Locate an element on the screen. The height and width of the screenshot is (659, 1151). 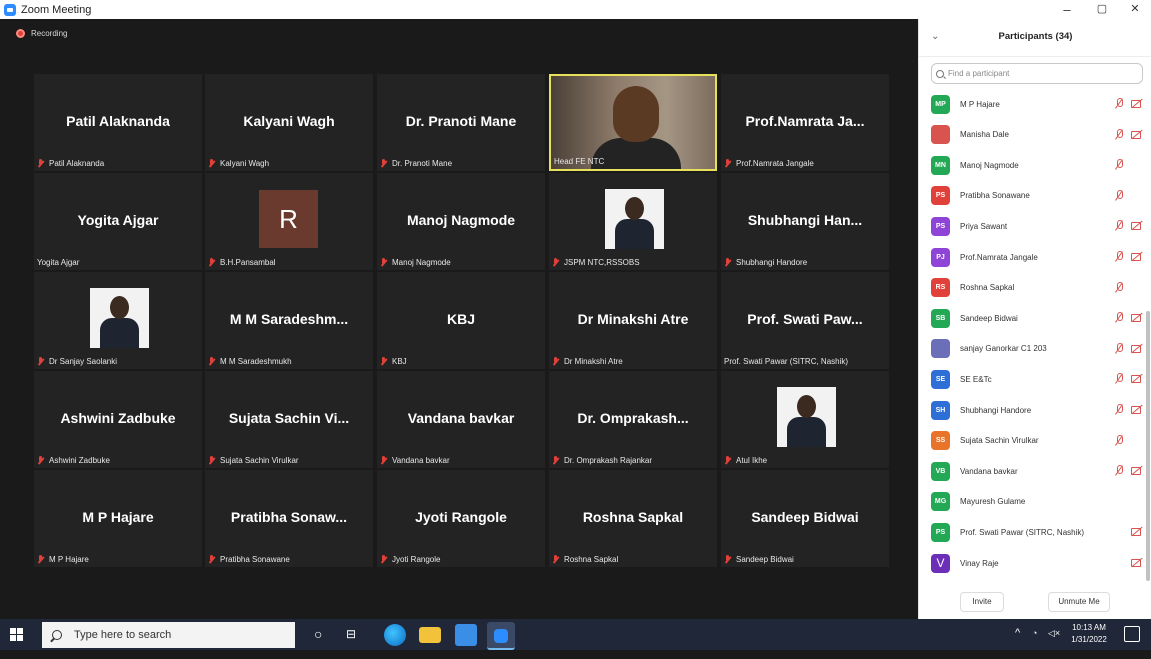
taskbar-clock: 10:13 AM 1/31/2022 is located at coordinates (1089, 634).